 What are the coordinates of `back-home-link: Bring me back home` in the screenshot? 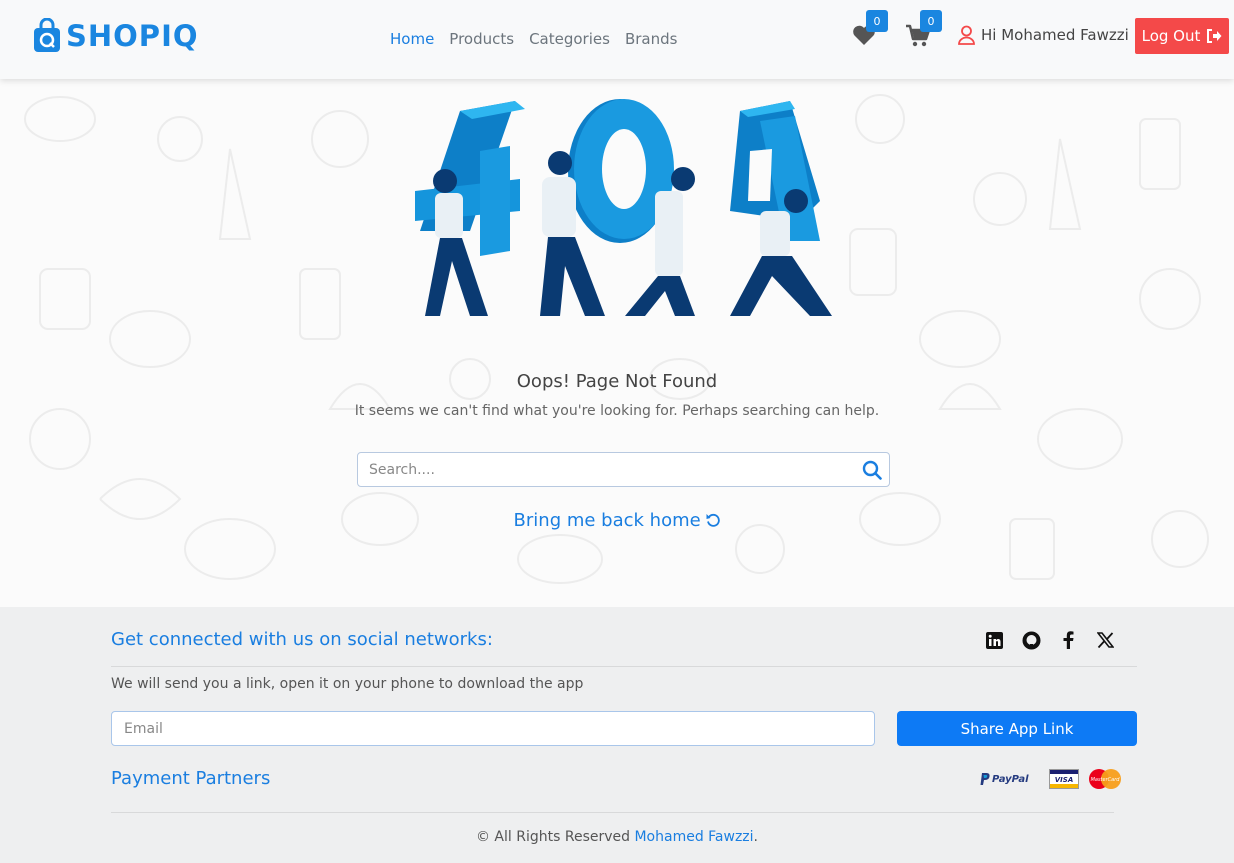 It's located at (617, 520).